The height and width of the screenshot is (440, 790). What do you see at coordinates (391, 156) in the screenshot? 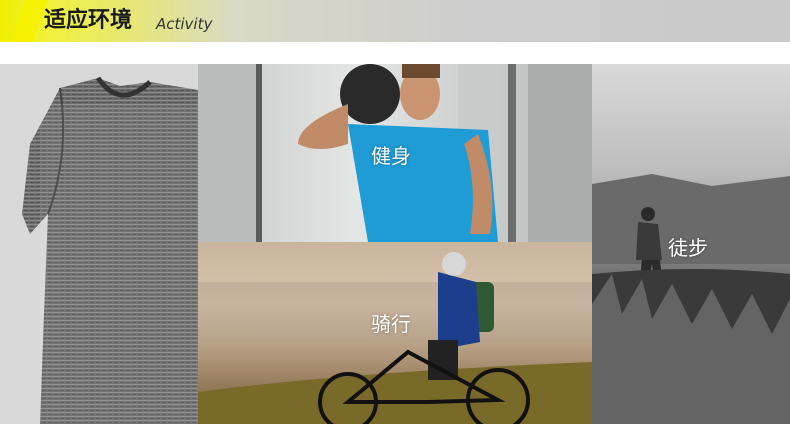
I see `fitness-label: 健身` at bounding box center [391, 156].